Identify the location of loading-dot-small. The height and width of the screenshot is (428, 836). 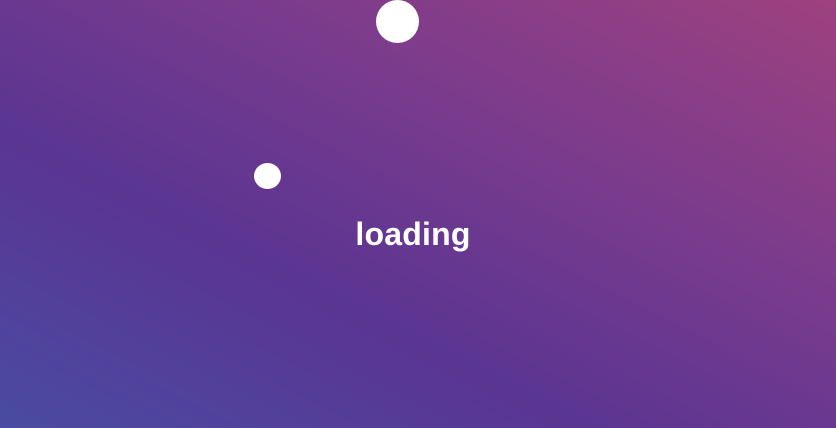
(267, 176).